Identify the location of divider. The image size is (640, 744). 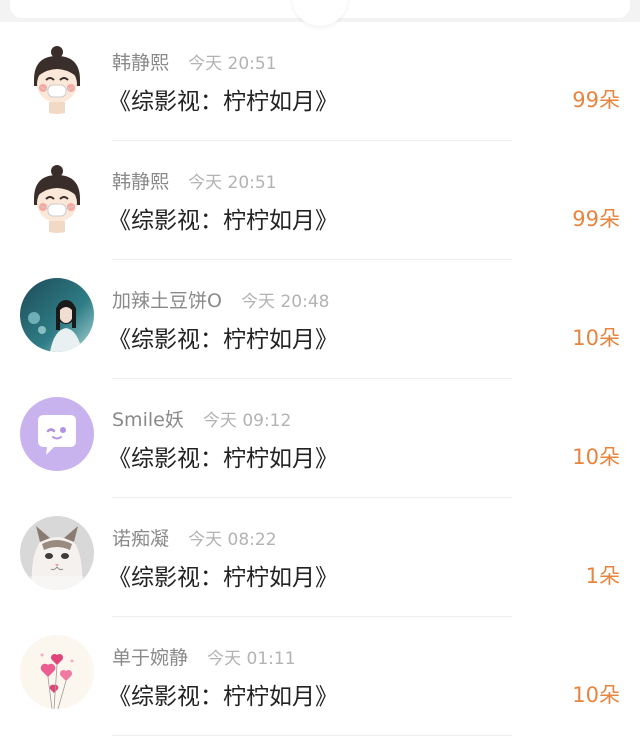
(312, 735).